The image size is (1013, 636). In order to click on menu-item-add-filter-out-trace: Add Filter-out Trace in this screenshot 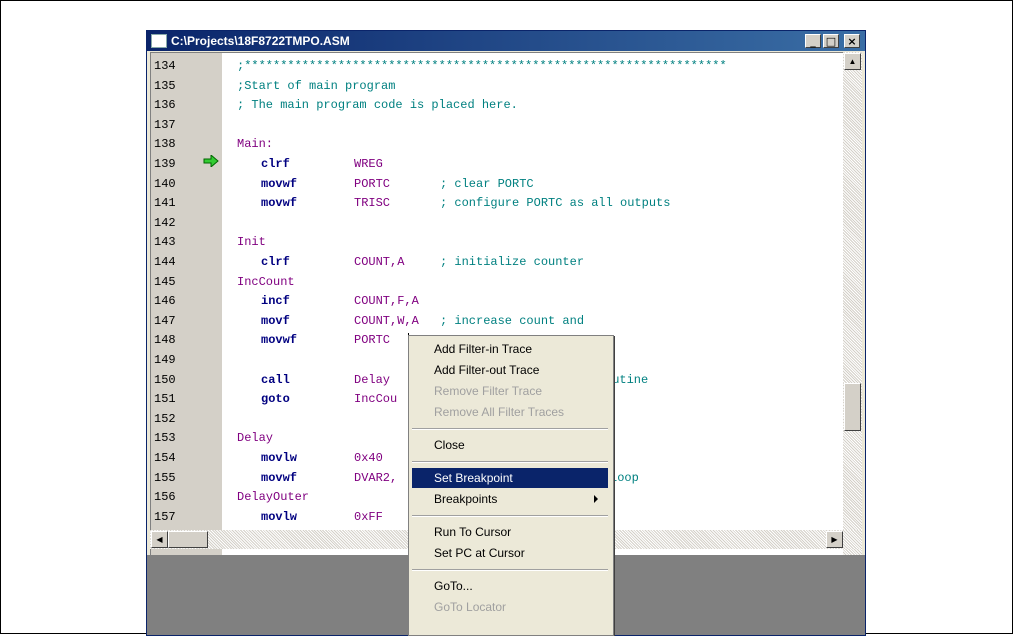, I will do `click(510, 370)`.